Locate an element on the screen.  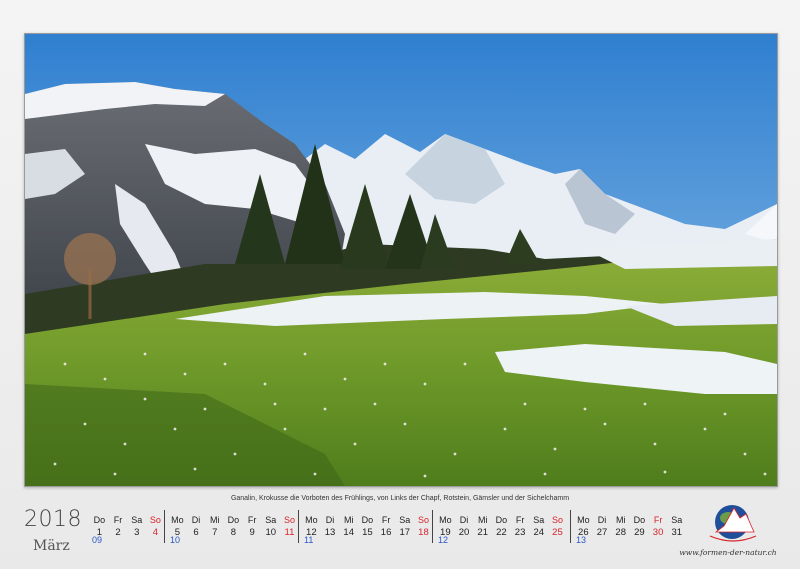
day-number: 15 is located at coordinates (367, 532).